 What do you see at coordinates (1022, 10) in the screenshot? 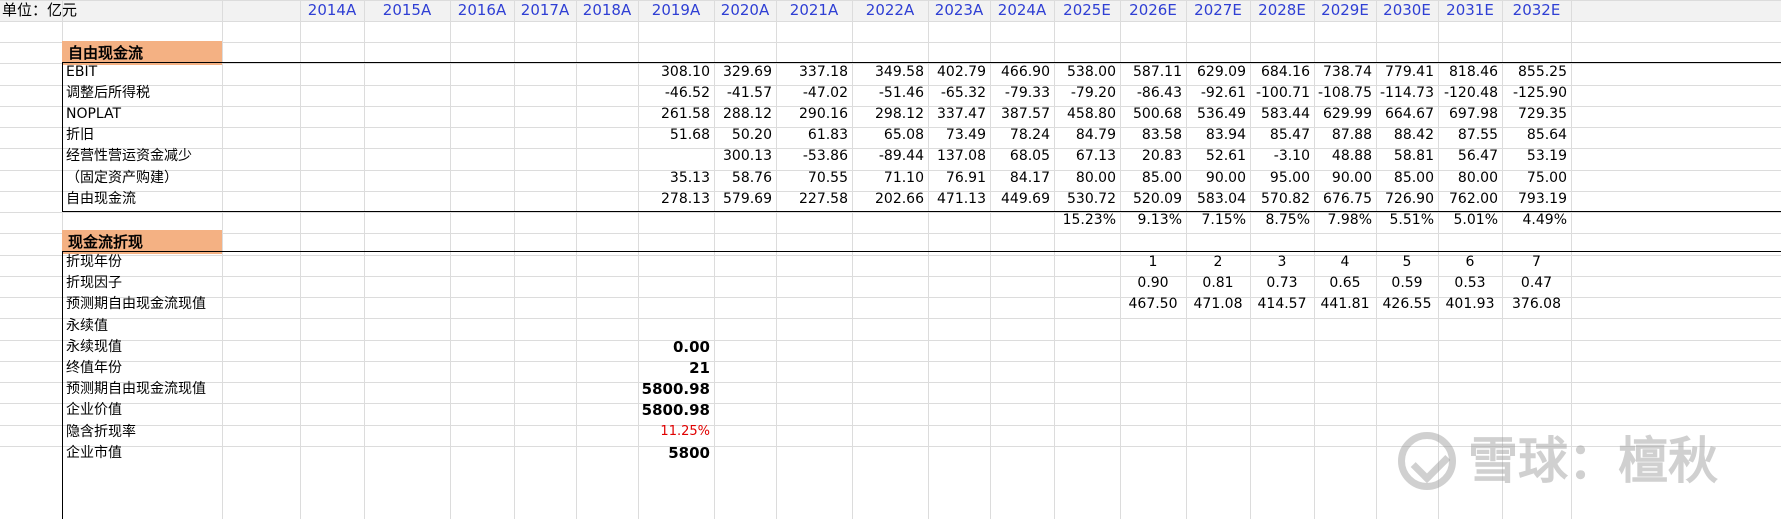
I see `year-header-2024A: 2024A` at bounding box center [1022, 10].